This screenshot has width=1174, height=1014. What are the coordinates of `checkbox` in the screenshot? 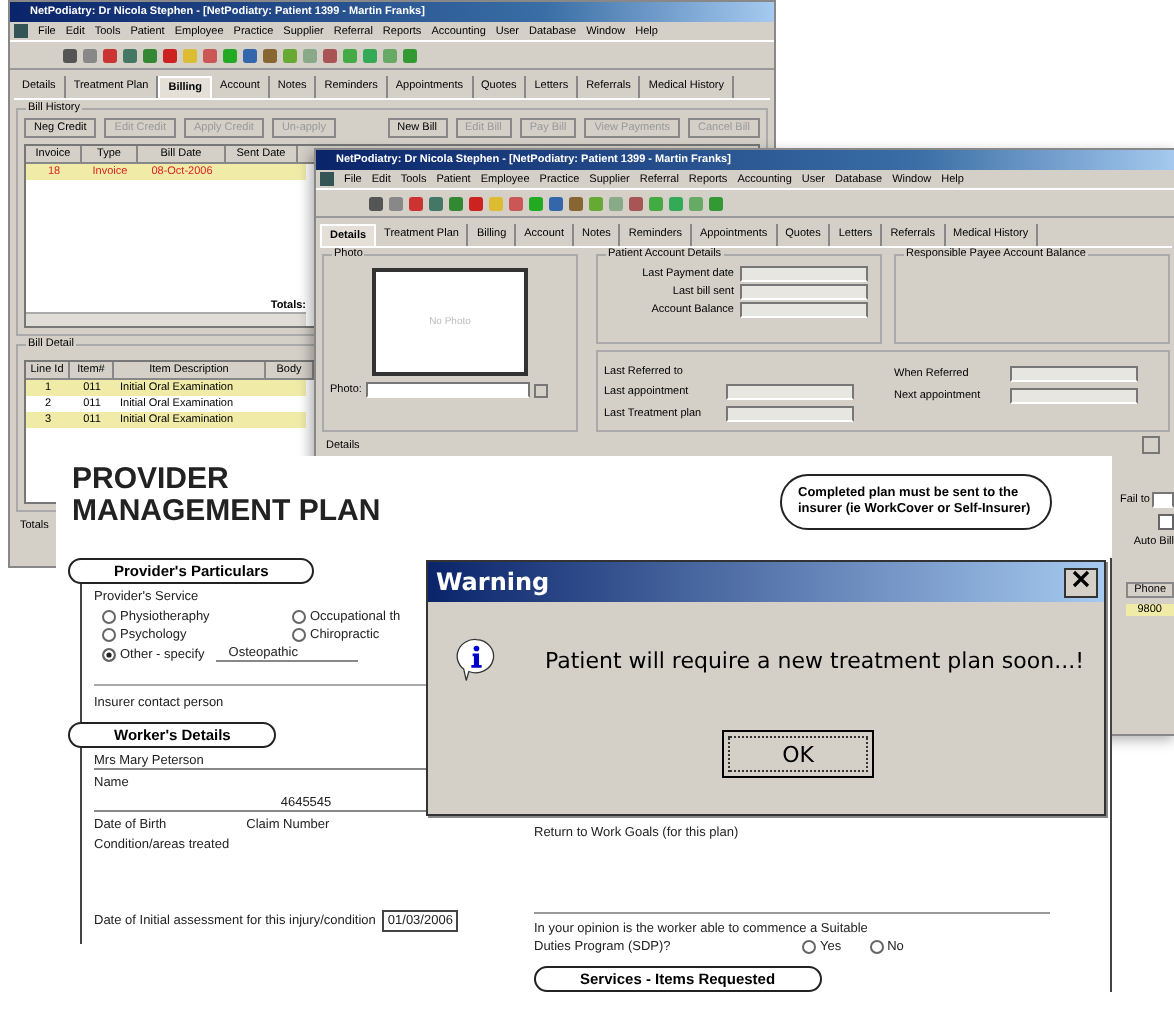 It's located at (1166, 522).